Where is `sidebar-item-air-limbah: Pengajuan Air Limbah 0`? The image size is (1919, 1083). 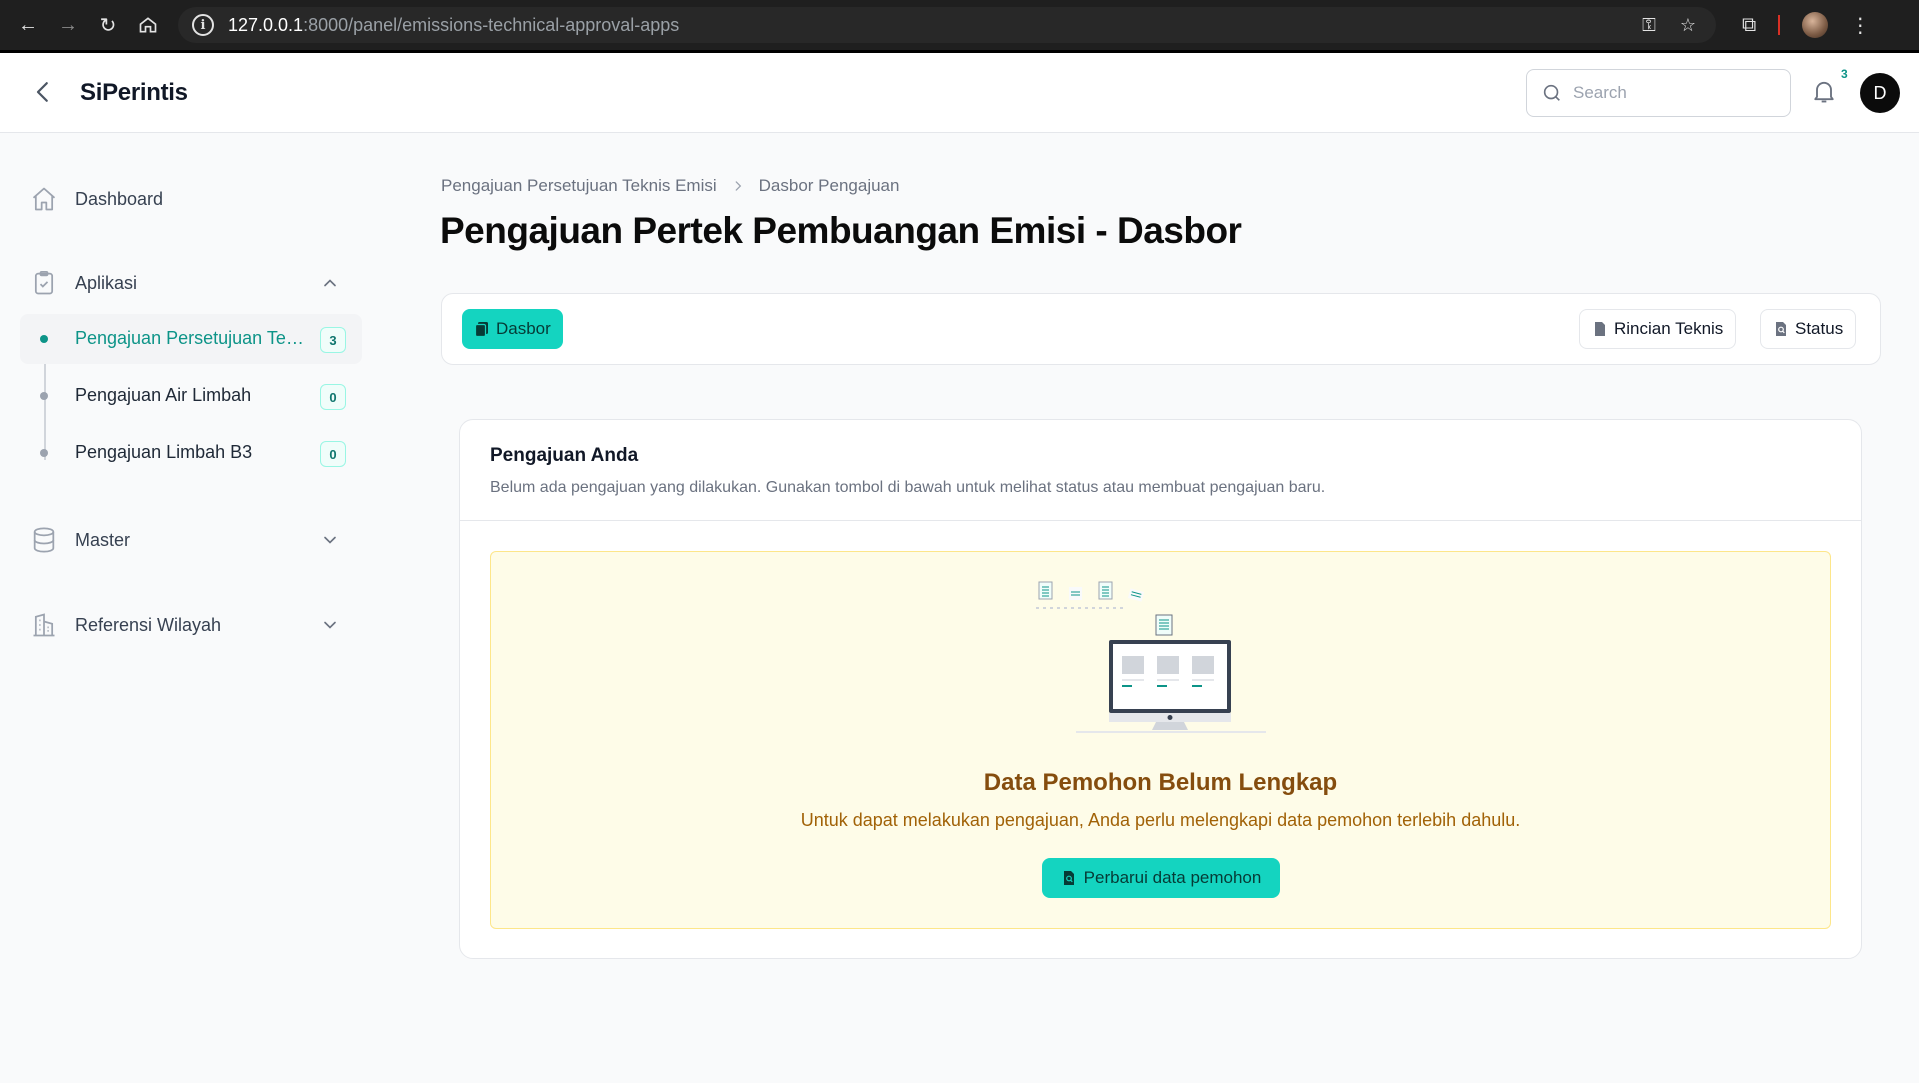
sidebar-item-air-limbah: Pengajuan Air Limbah 0 is located at coordinates (191, 396).